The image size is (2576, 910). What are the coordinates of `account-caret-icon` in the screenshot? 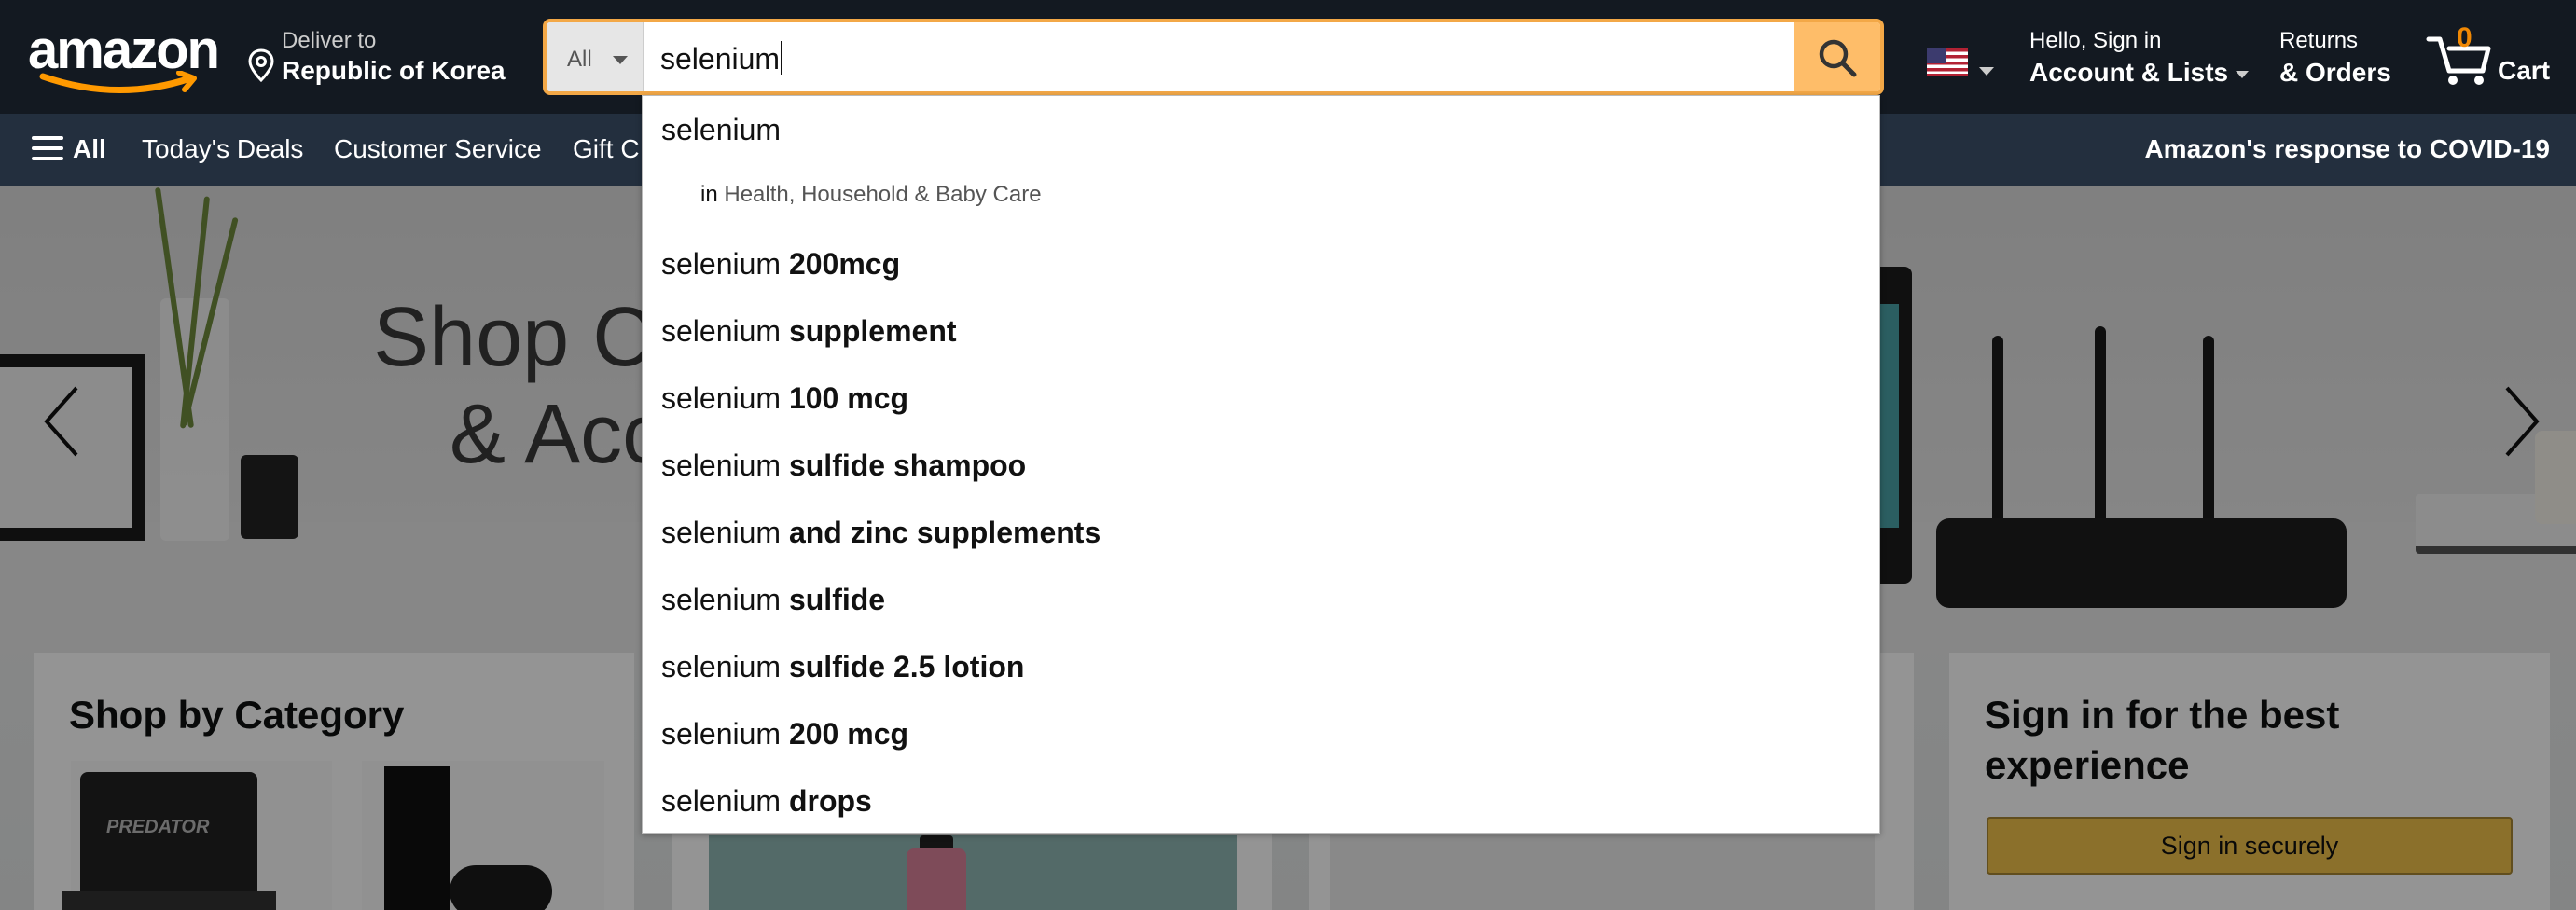 It's located at (2243, 74).